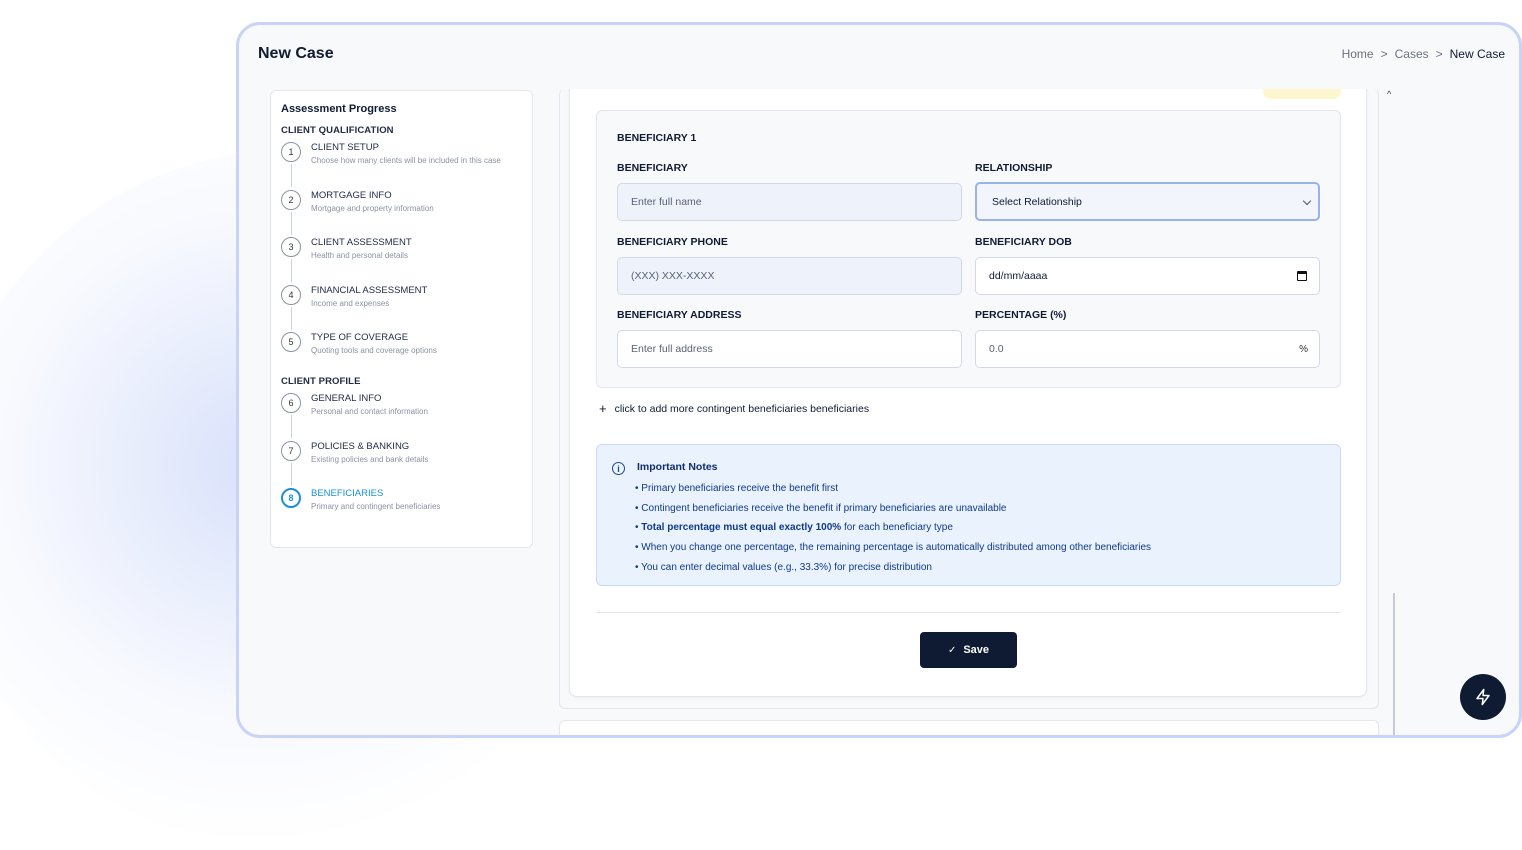 This screenshot has height=850, width=1522. Describe the element at coordinates (679, 315) in the screenshot. I see `beneficiary-address-label: BENEFICIARY ADDRESS` at that location.